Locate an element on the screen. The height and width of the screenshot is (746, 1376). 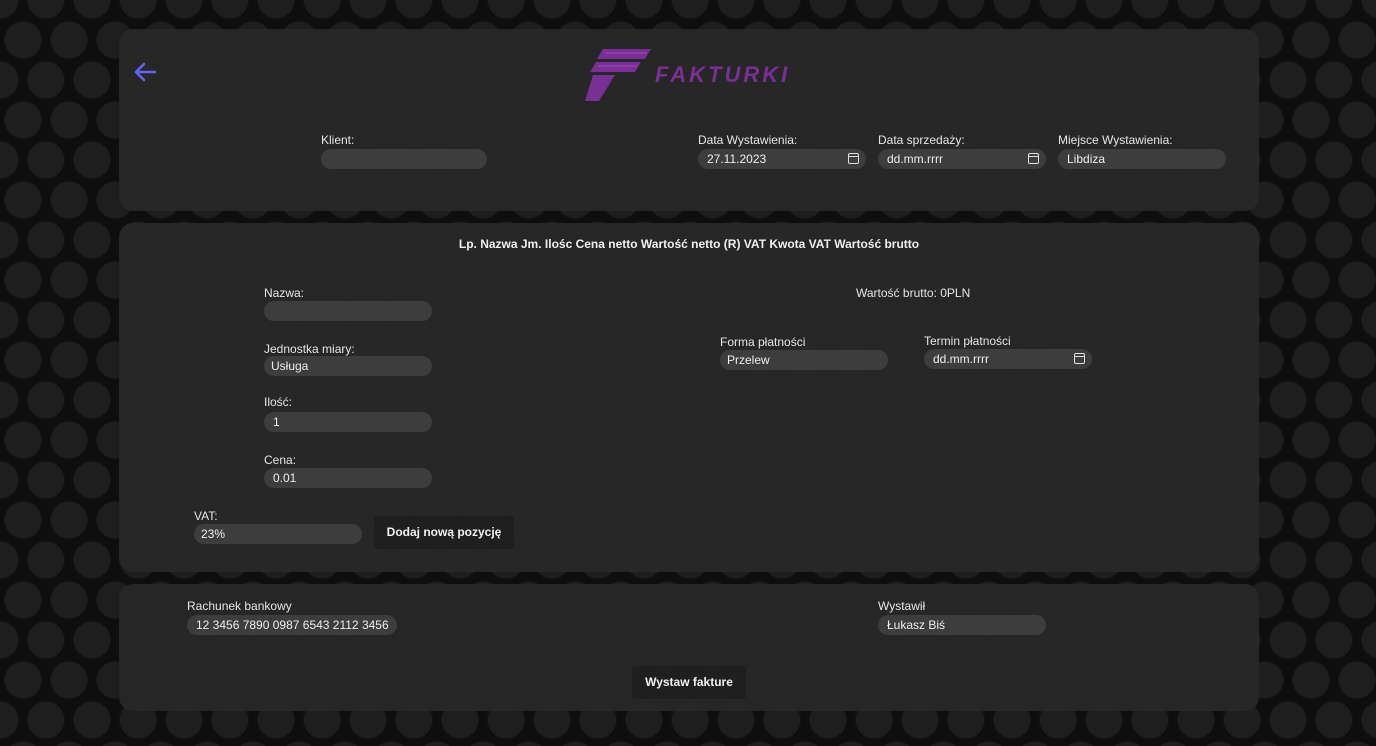
price-label: Cena: is located at coordinates (280, 460).